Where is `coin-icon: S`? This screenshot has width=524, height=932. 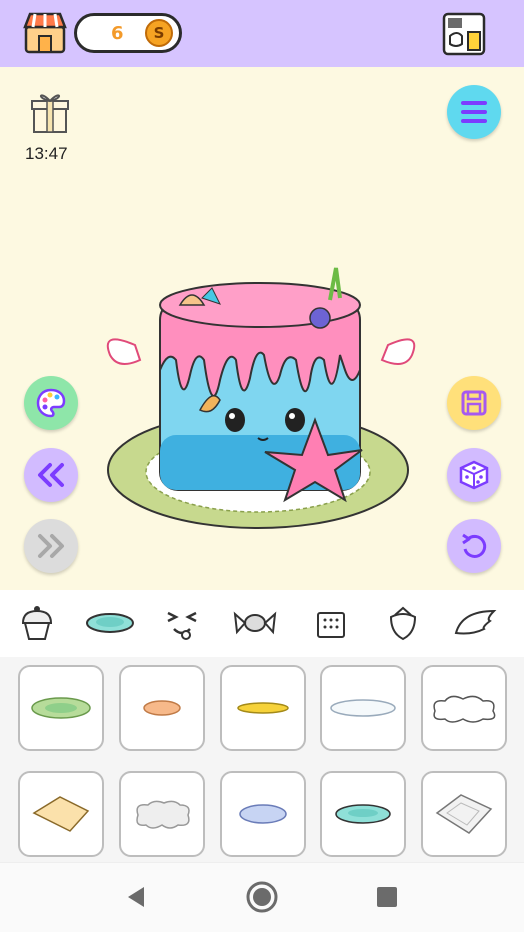 coin-icon: S is located at coordinates (159, 33).